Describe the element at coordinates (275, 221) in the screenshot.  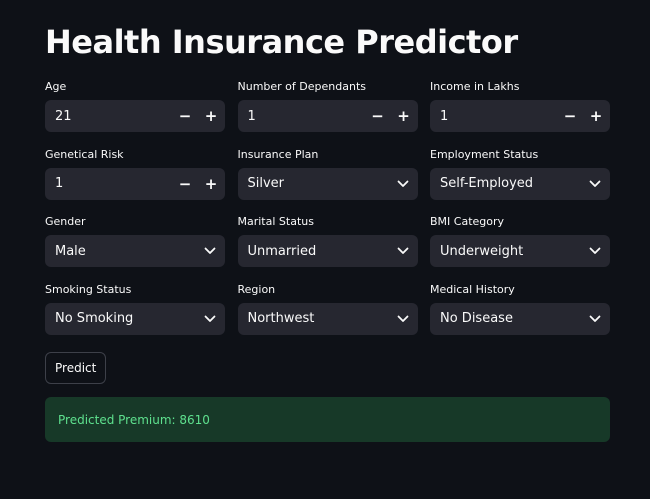
I see `marital-status-label: Marital Status` at that location.